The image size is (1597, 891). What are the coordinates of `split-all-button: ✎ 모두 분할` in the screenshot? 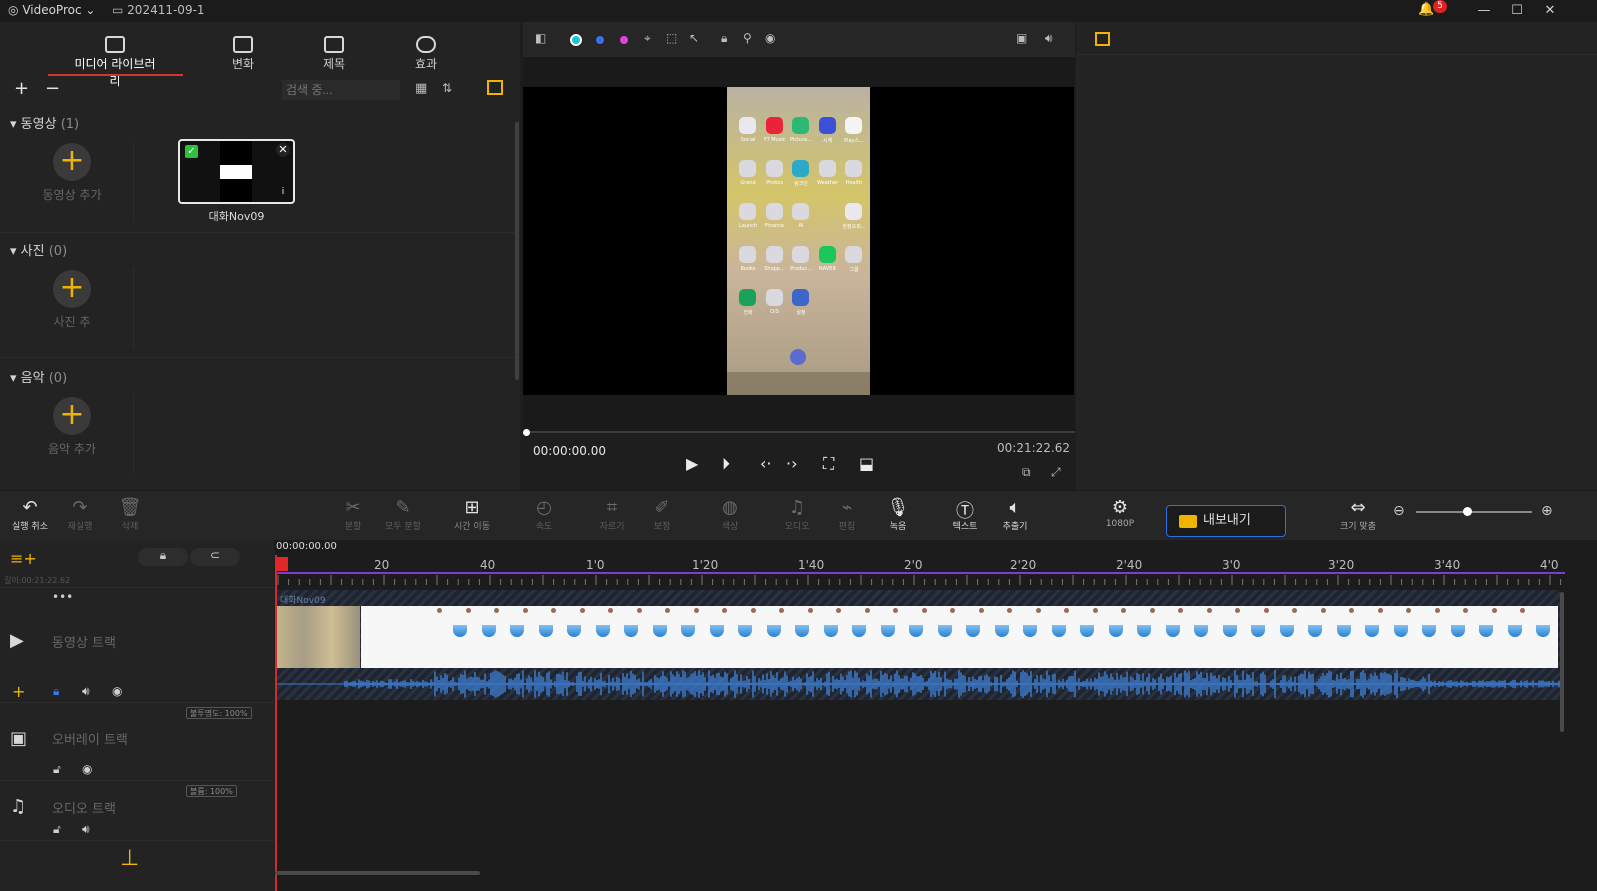 It's located at (403, 514).